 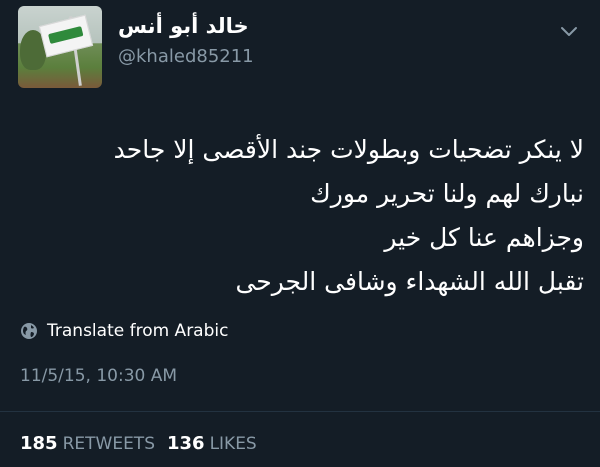 What do you see at coordinates (186, 443) in the screenshot?
I see `likes-count: 136` at bounding box center [186, 443].